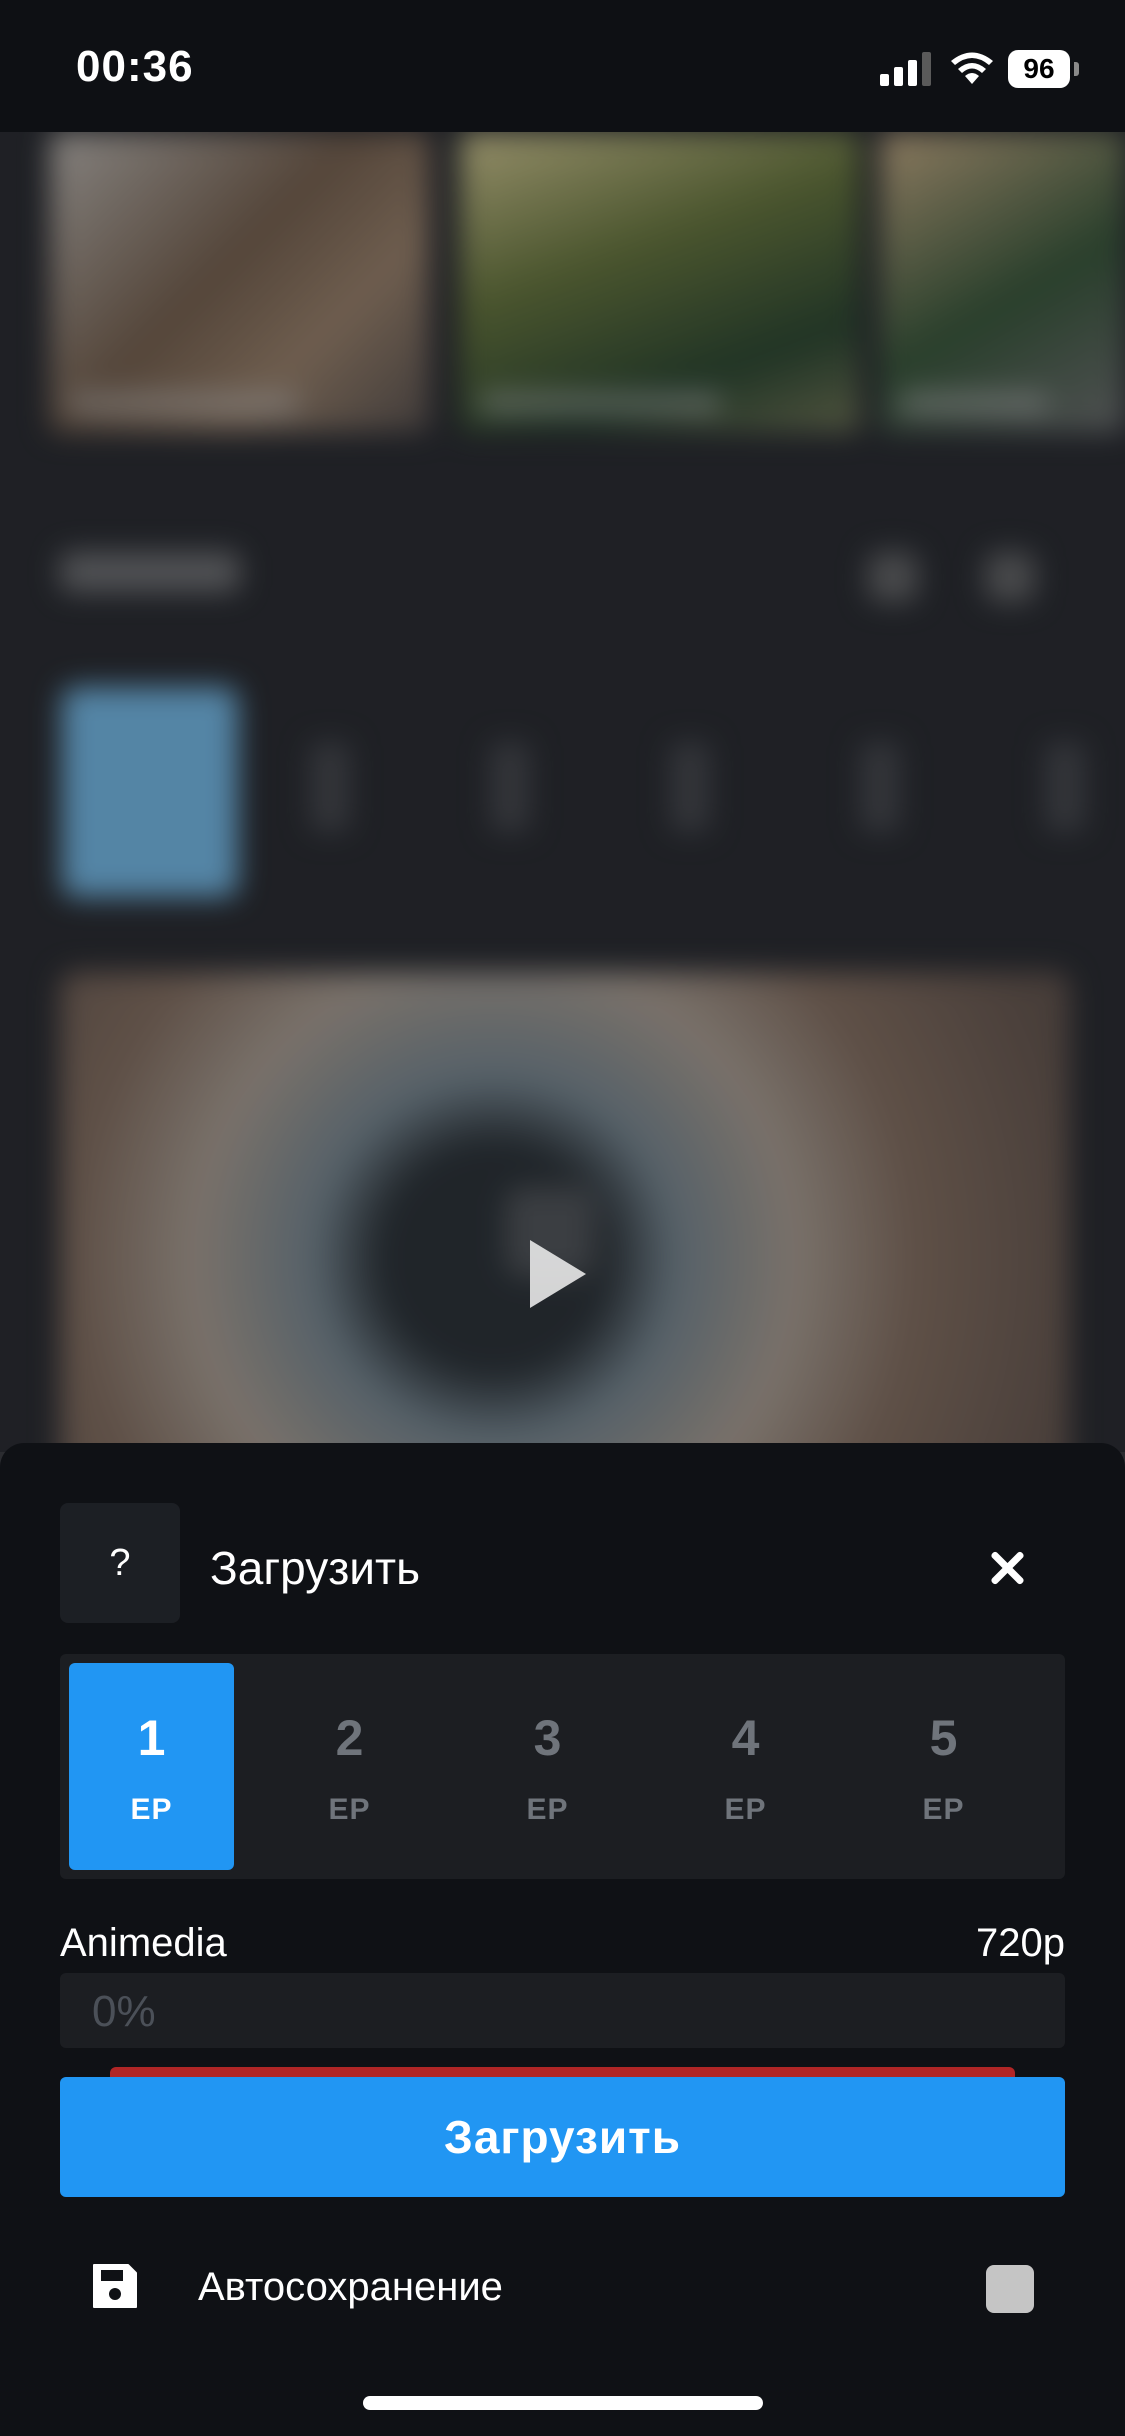 This screenshot has height=2436, width=1125. Describe the element at coordinates (115, 2286) in the screenshot. I see `floppy-disk-icon` at that location.